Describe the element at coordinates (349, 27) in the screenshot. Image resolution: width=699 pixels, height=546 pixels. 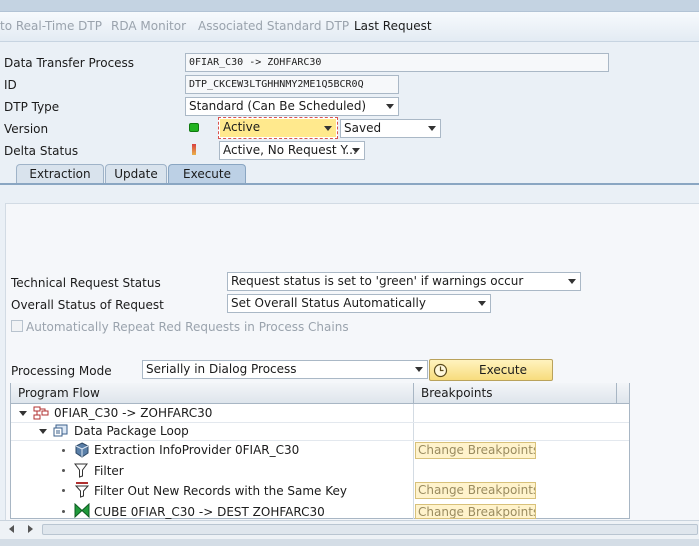
I see `application-toolbar` at that location.